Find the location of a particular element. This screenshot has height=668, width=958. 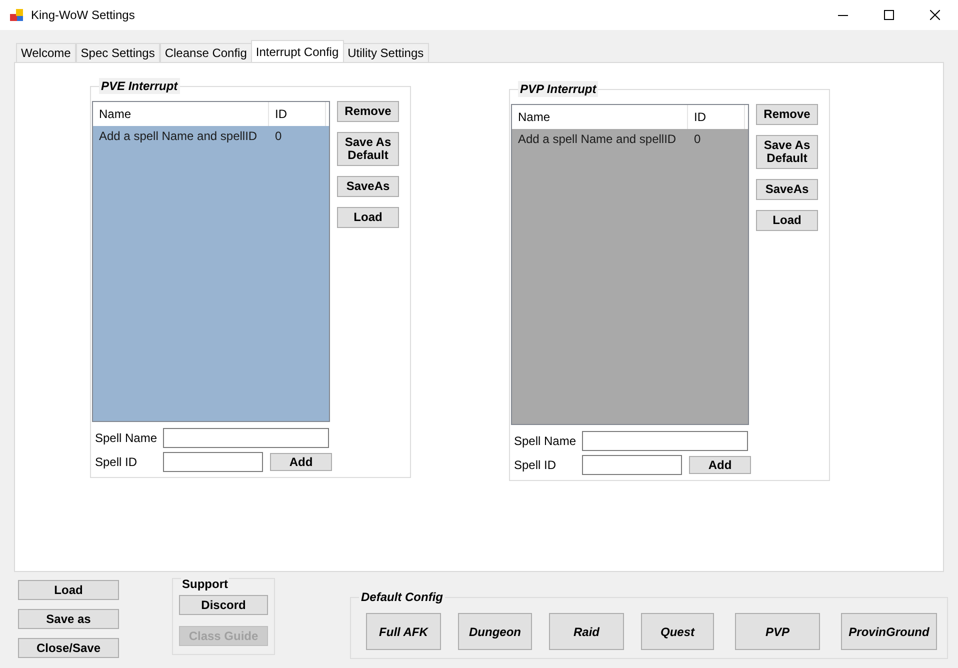

file-button: Close/Save is located at coordinates (68, 648).